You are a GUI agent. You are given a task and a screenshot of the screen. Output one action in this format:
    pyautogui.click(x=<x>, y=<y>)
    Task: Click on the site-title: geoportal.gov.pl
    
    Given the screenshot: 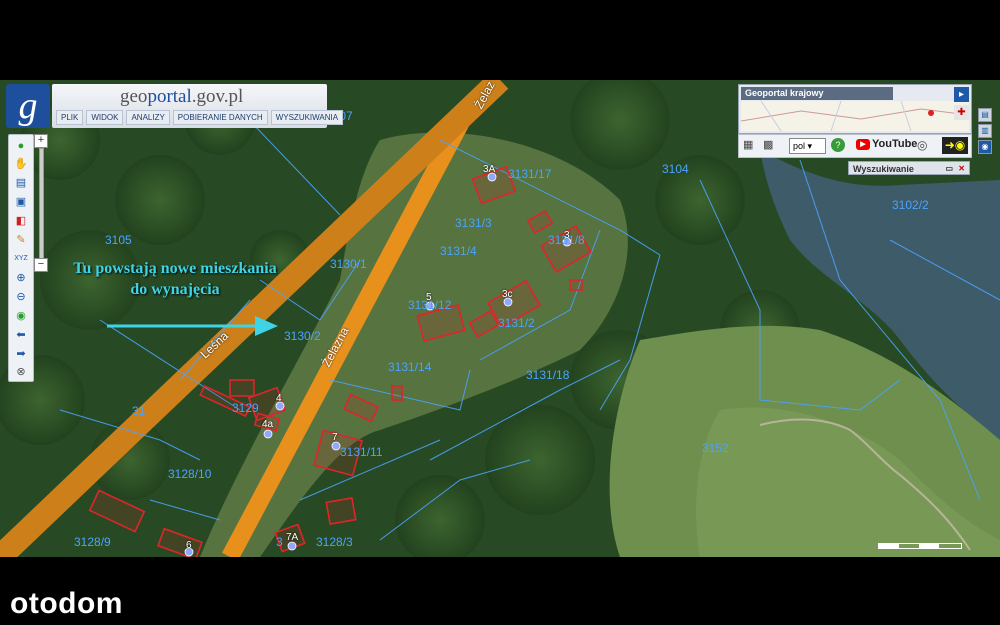 What is the action you would take?
    pyautogui.click(x=181, y=97)
    